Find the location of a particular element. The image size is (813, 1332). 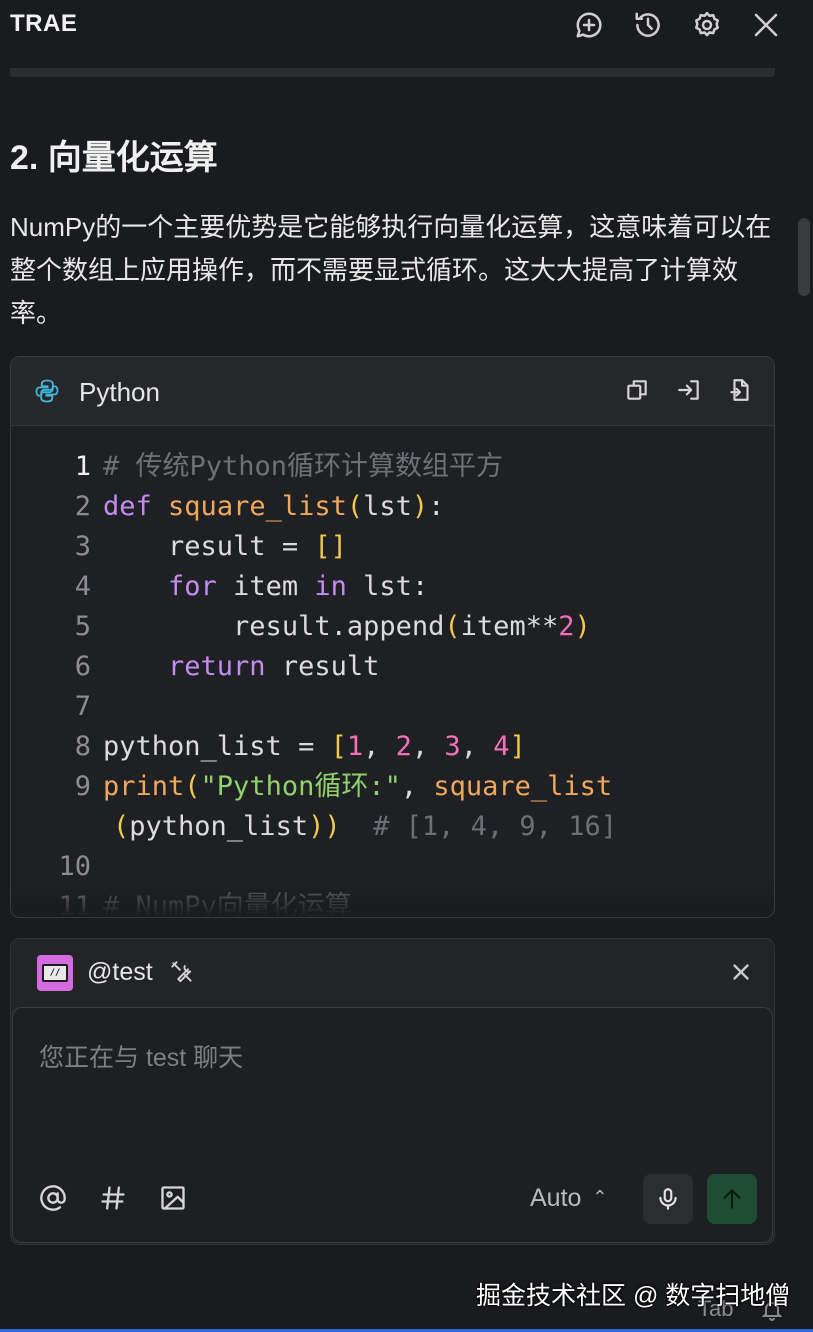

agent-avatar: // is located at coordinates (55, 973).